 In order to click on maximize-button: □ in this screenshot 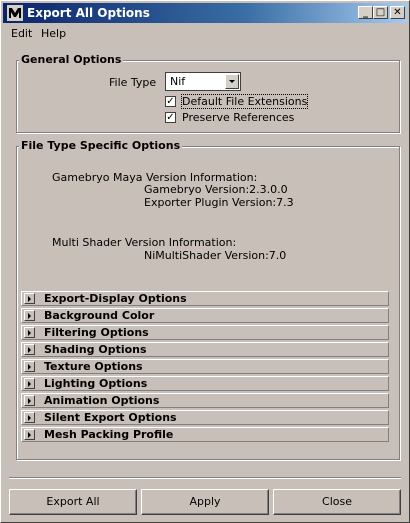, I will do `click(380, 12)`.